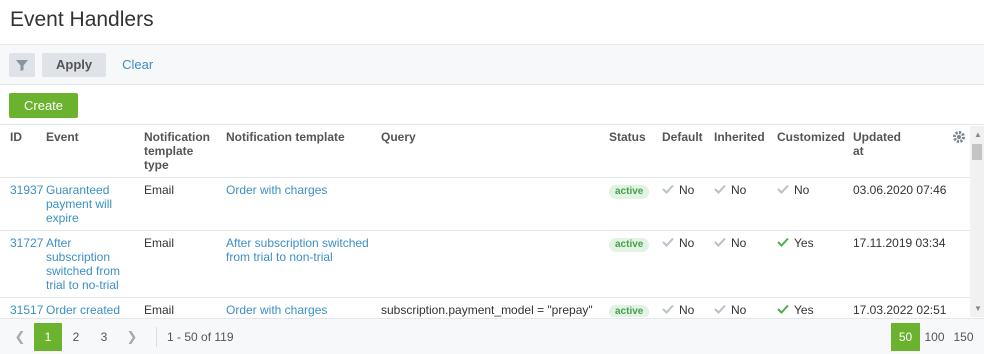  What do you see at coordinates (631, 152) in the screenshot?
I see `column-header-status: Status` at bounding box center [631, 152].